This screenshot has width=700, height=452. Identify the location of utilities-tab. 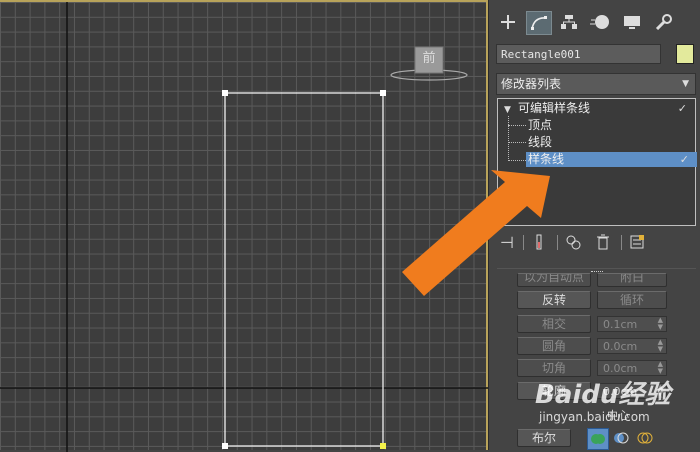
(663, 22).